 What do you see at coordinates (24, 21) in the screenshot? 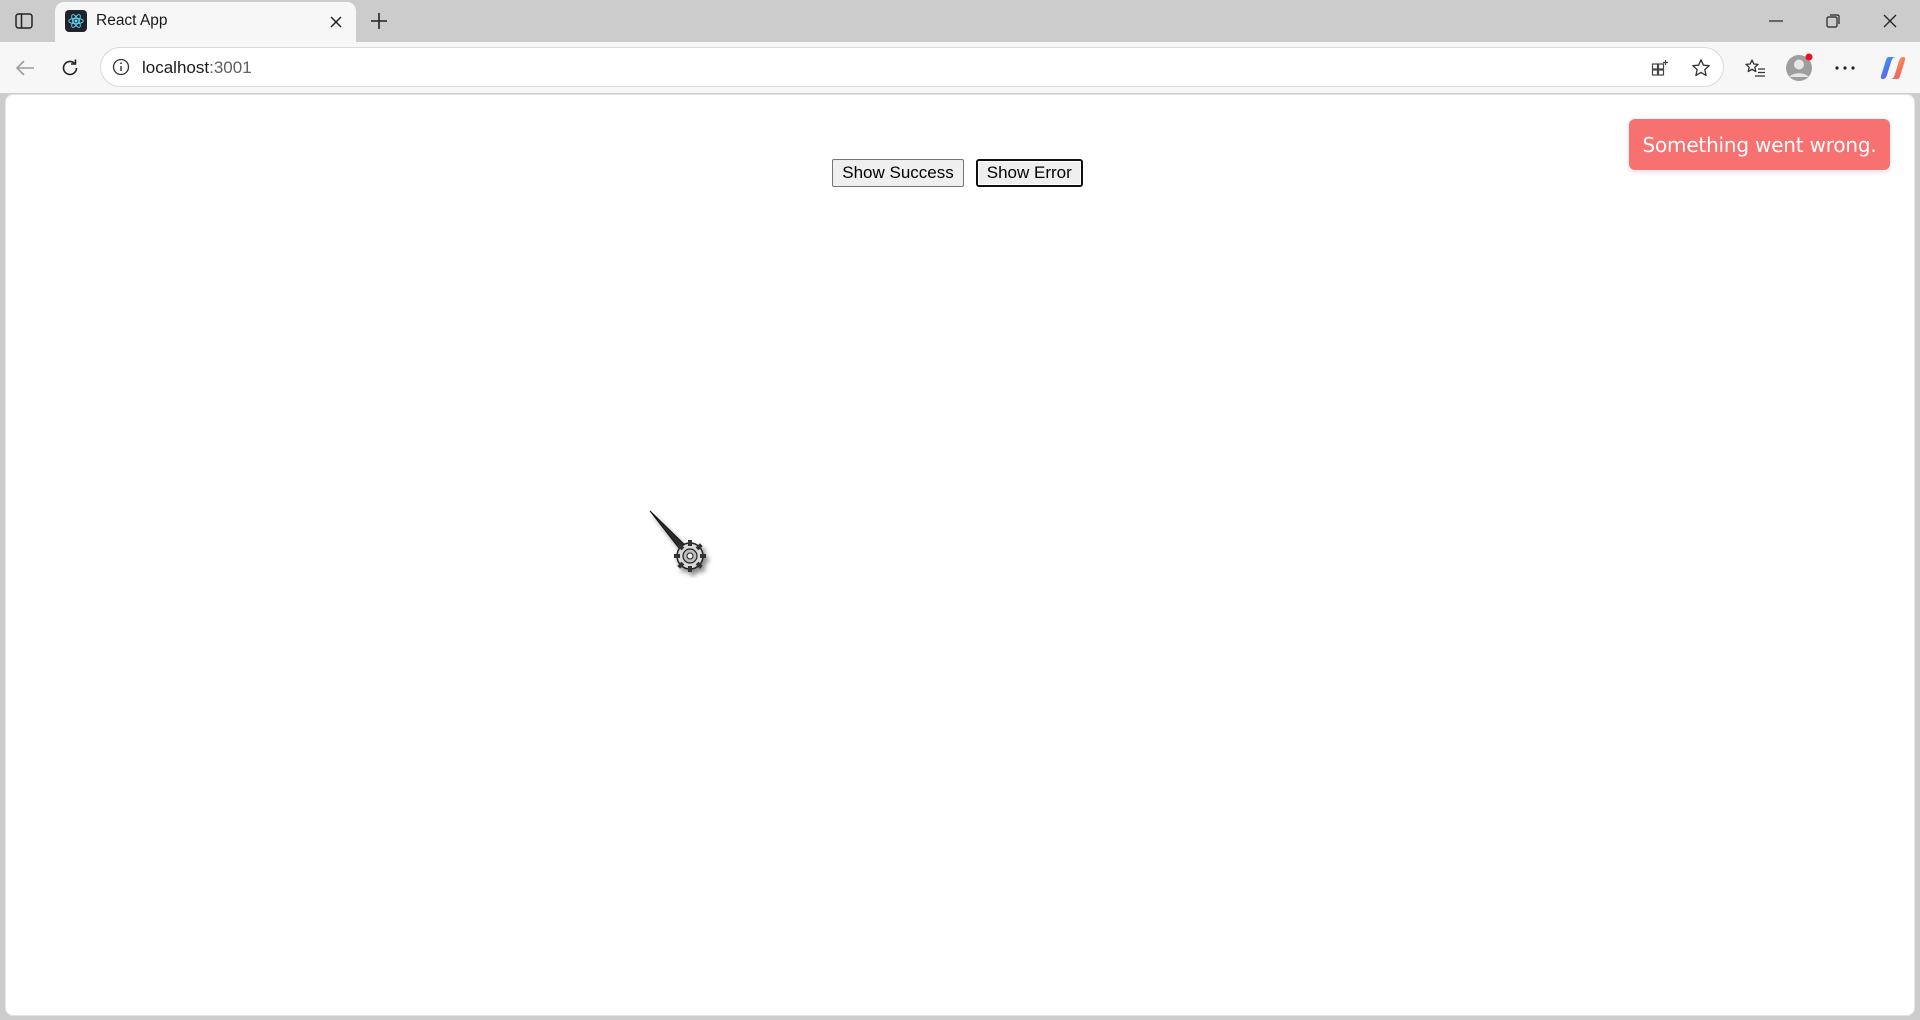
I see `sidebar-toggle-icon` at bounding box center [24, 21].